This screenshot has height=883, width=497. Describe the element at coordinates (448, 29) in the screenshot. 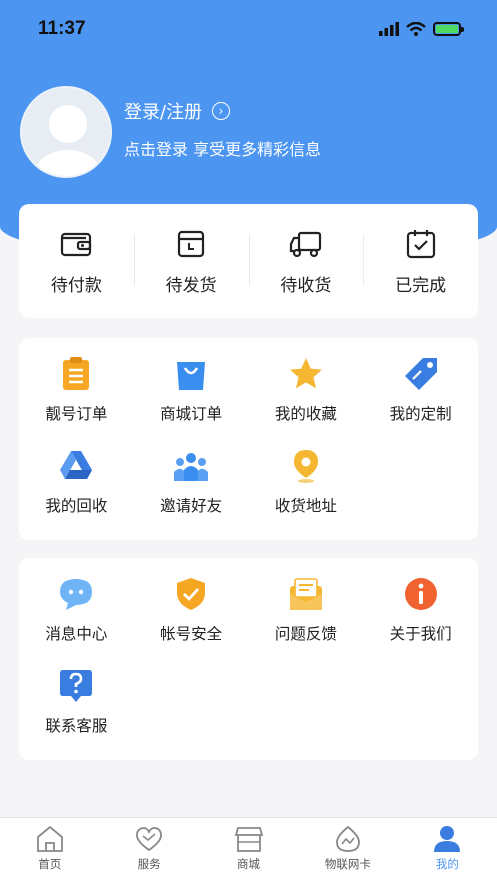

I see `battery-icon` at that location.